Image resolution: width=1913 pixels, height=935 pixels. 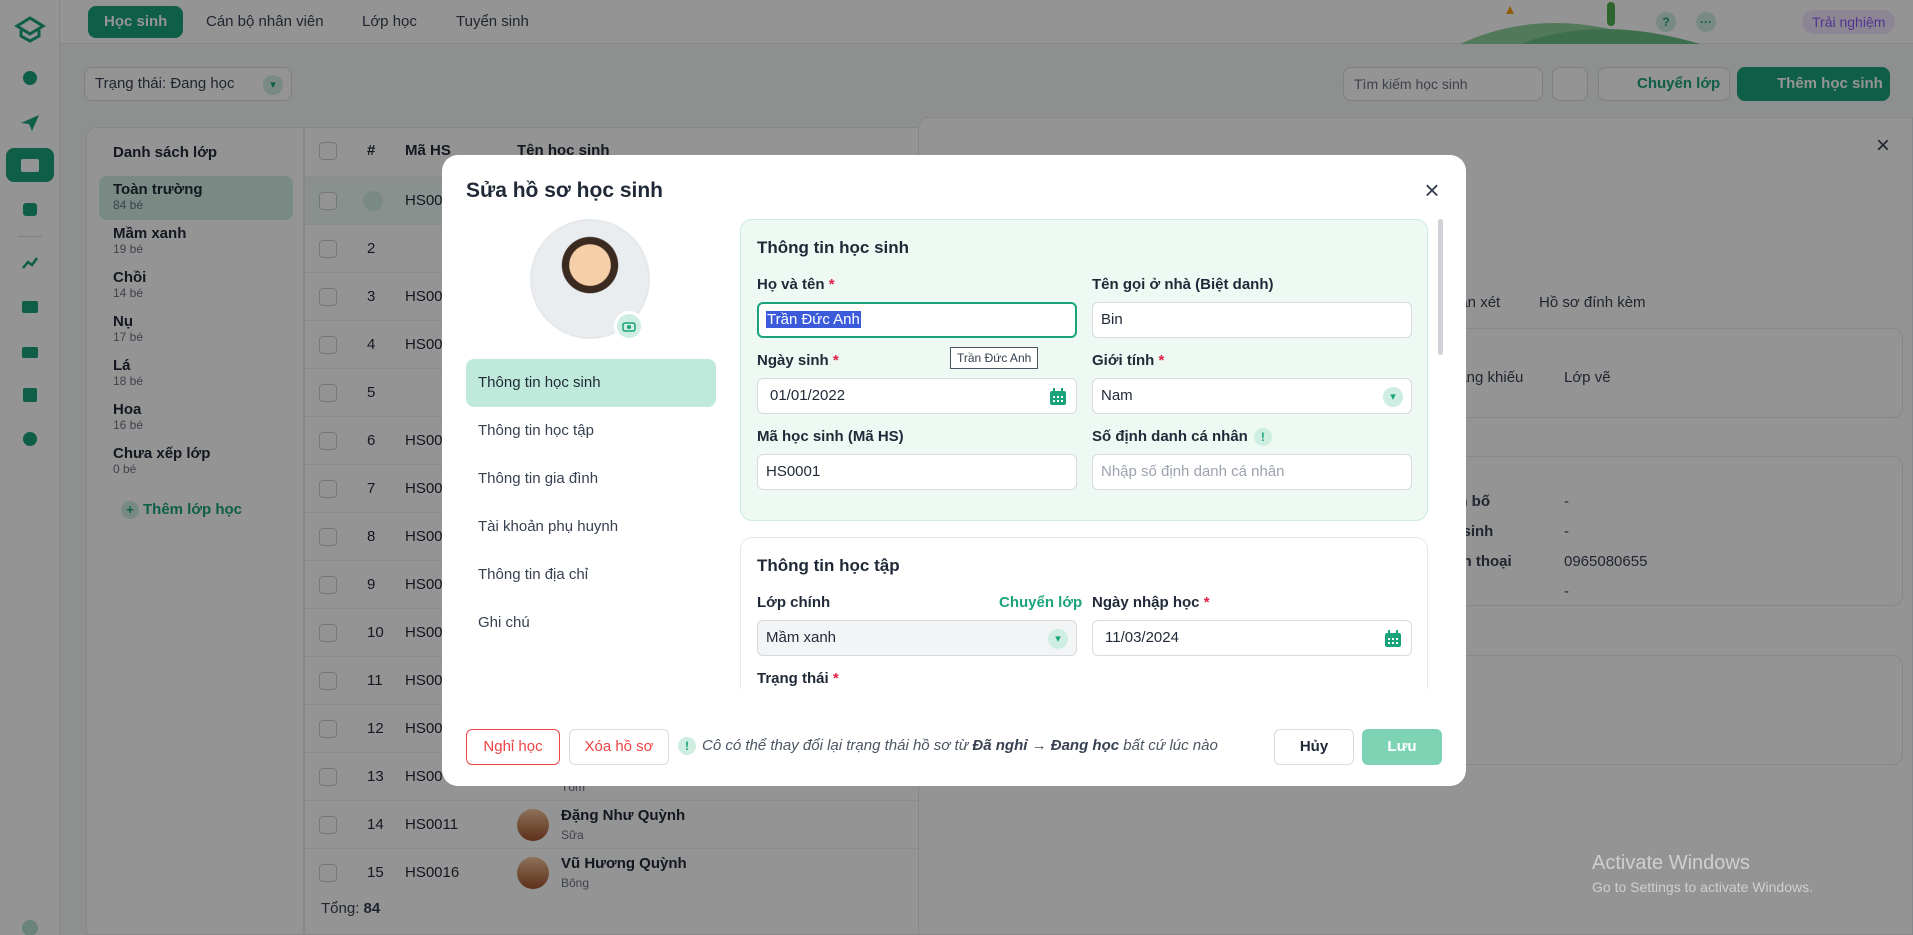 What do you see at coordinates (1123, 360) in the screenshot?
I see `label-text: Giới tính` at bounding box center [1123, 360].